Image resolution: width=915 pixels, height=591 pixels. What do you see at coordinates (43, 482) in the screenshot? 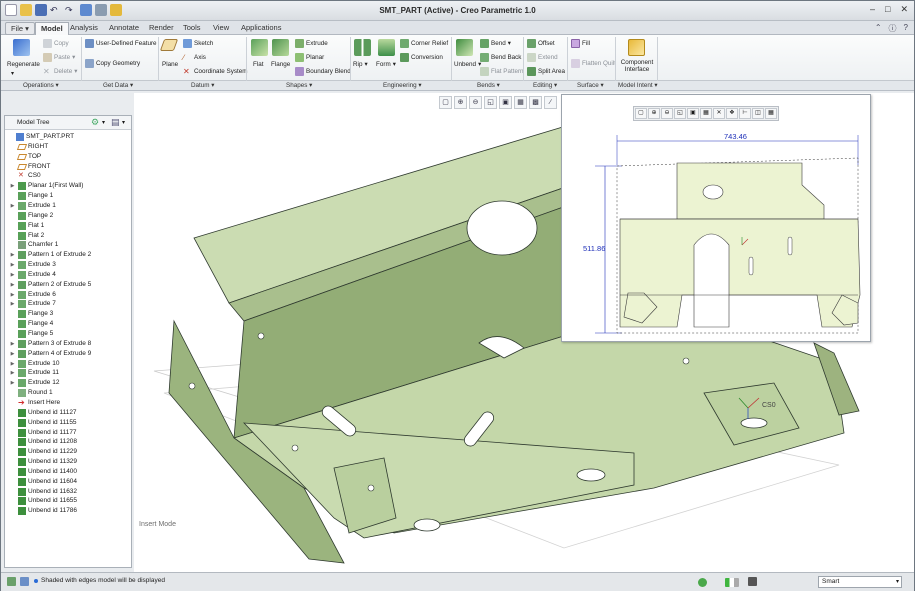
I see `tree-item: Unbend id 11604` at bounding box center [43, 482].